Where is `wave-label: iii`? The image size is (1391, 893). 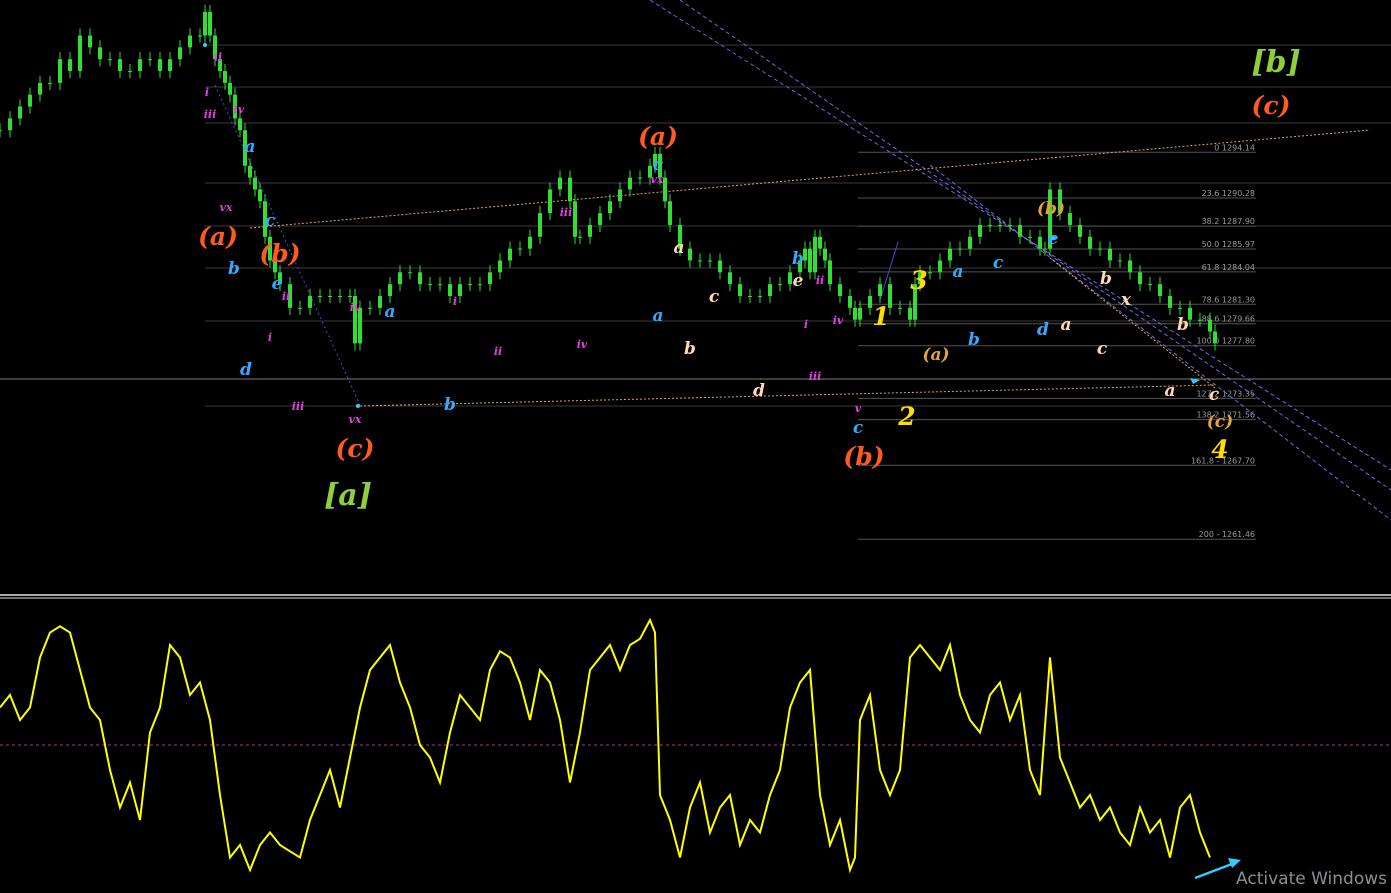
wave-label: iii is located at coordinates (298, 406).